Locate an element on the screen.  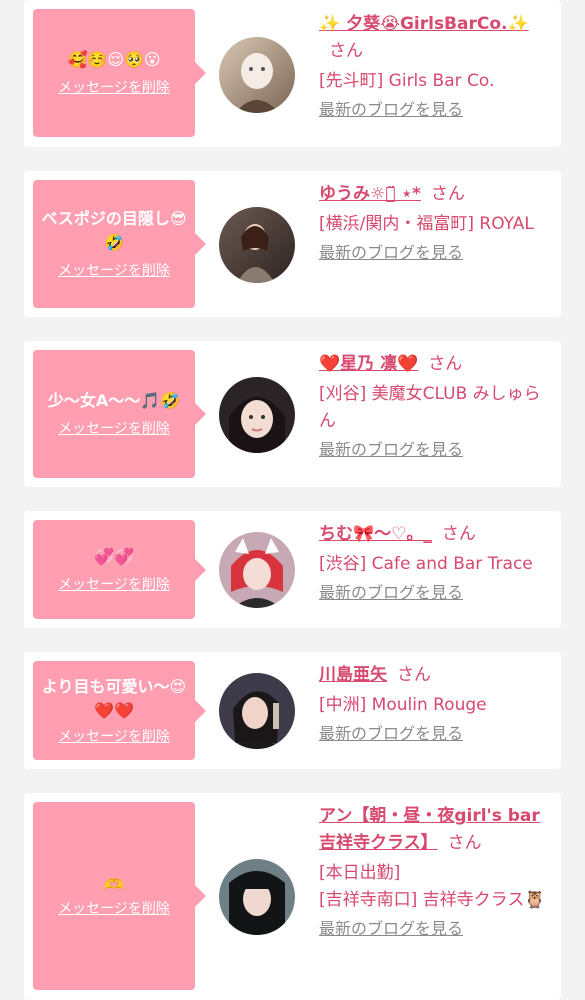
cast-info: ❤️星乃 凛❤️ さん [刈谷] 美魔女CLUB みしゅらん 最新のブログを見る is located at coordinates (437, 406).